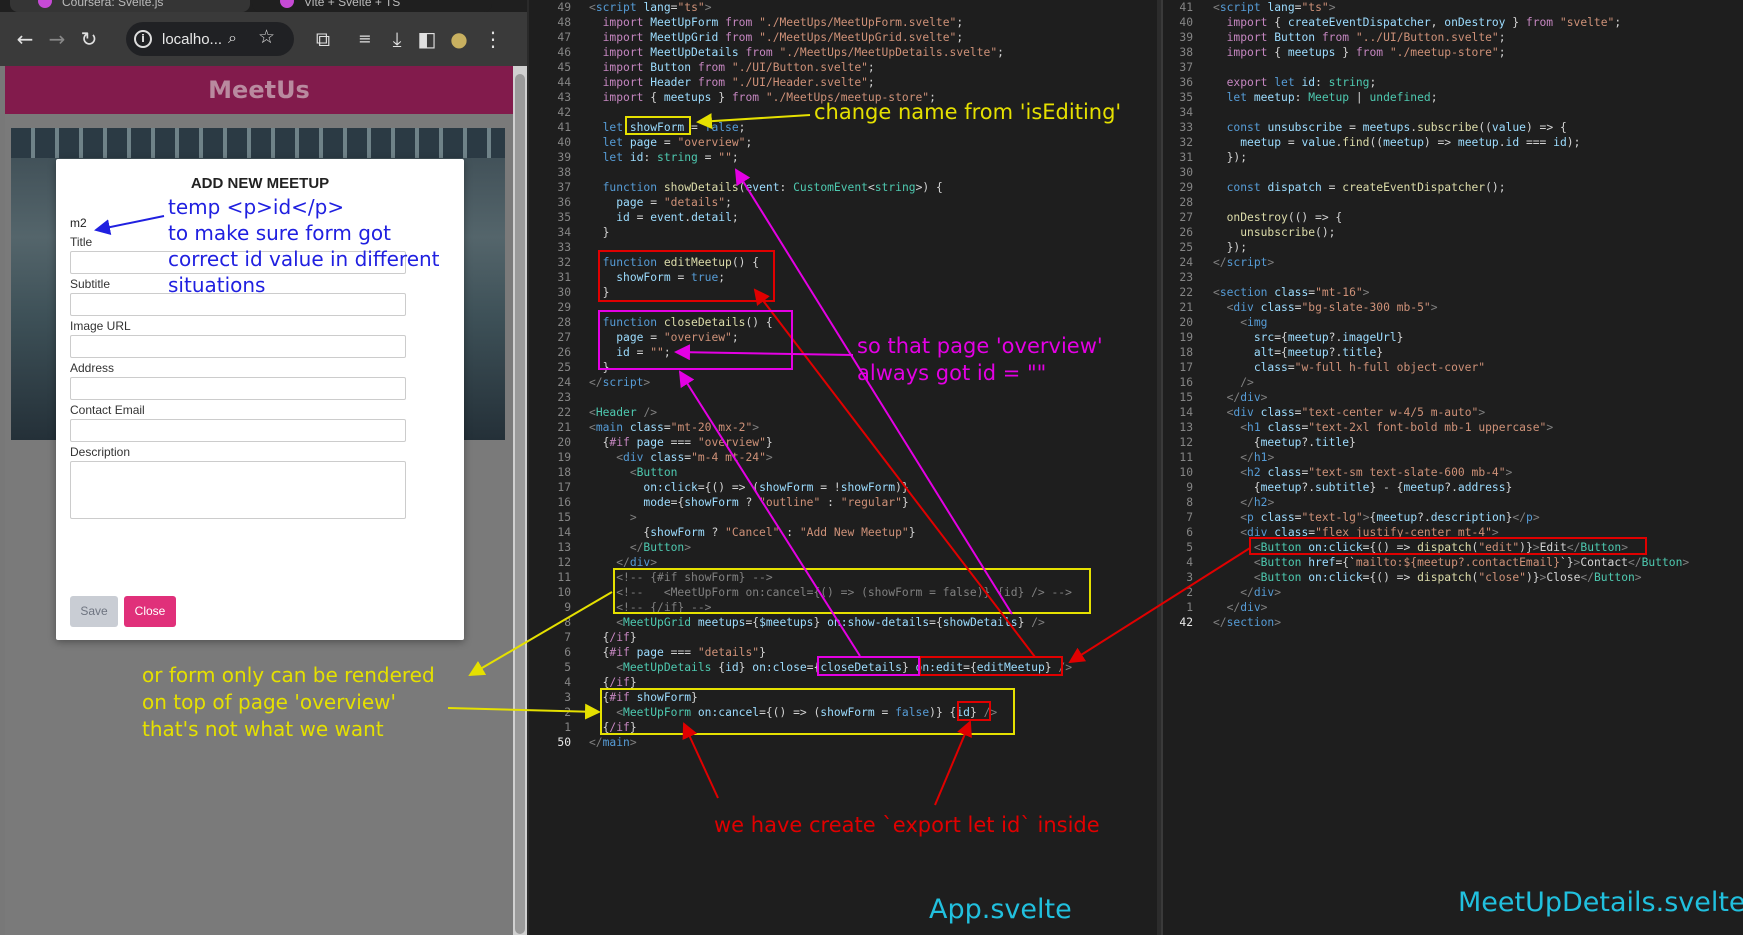 The image size is (1743, 935). Describe the element at coordinates (25, 39) in the screenshot. I see `arrow-left-icon: ←` at that location.